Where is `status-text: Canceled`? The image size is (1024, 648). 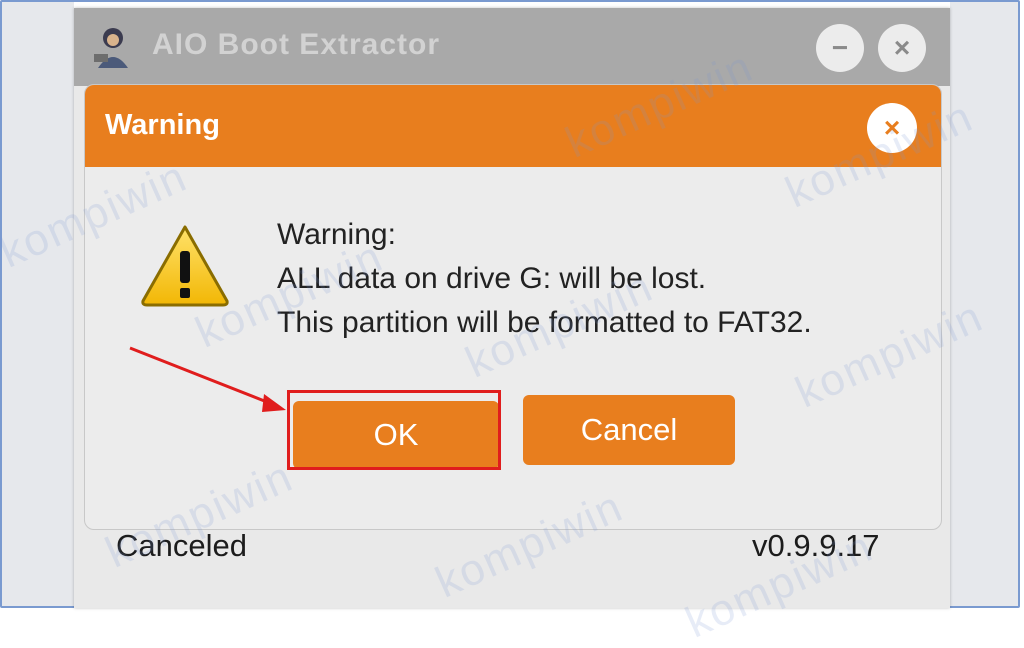 status-text: Canceled is located at coordinates (181, 545).